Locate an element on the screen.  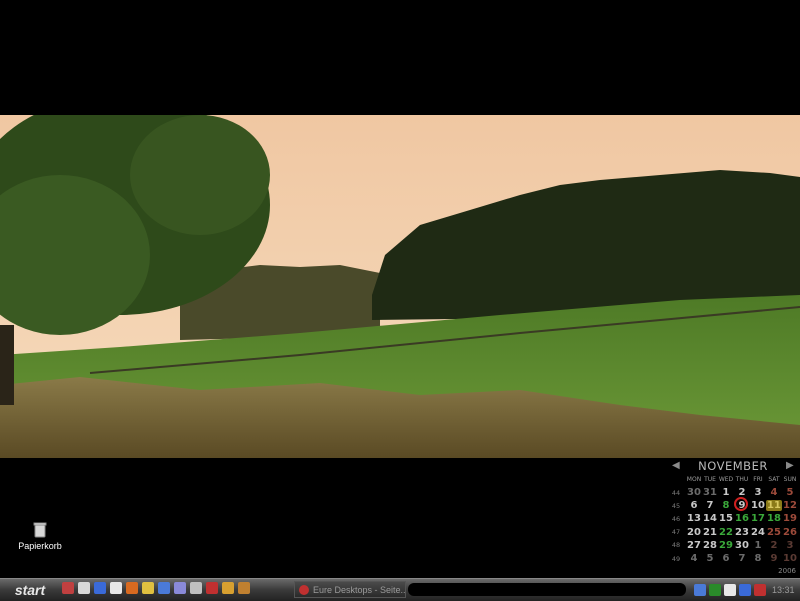
weekday-label: WED is located at coordinates (726, 479).